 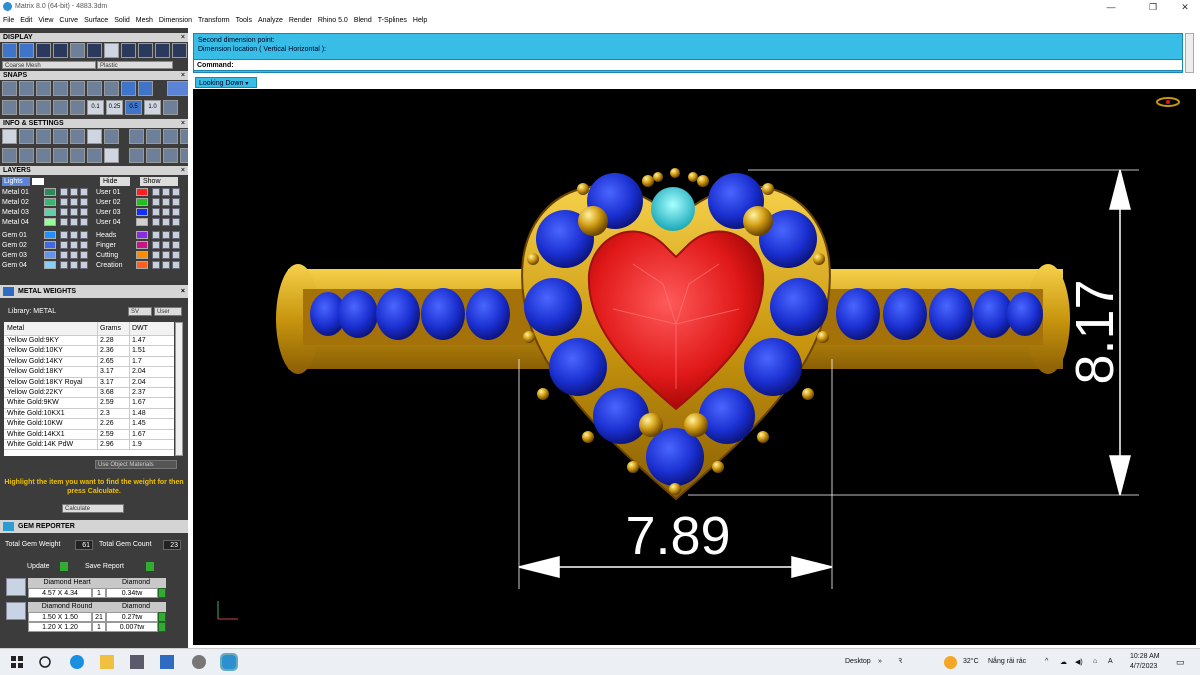 I want to click on weather-text: Nắng rải rác, so click(x=1007, y=661).